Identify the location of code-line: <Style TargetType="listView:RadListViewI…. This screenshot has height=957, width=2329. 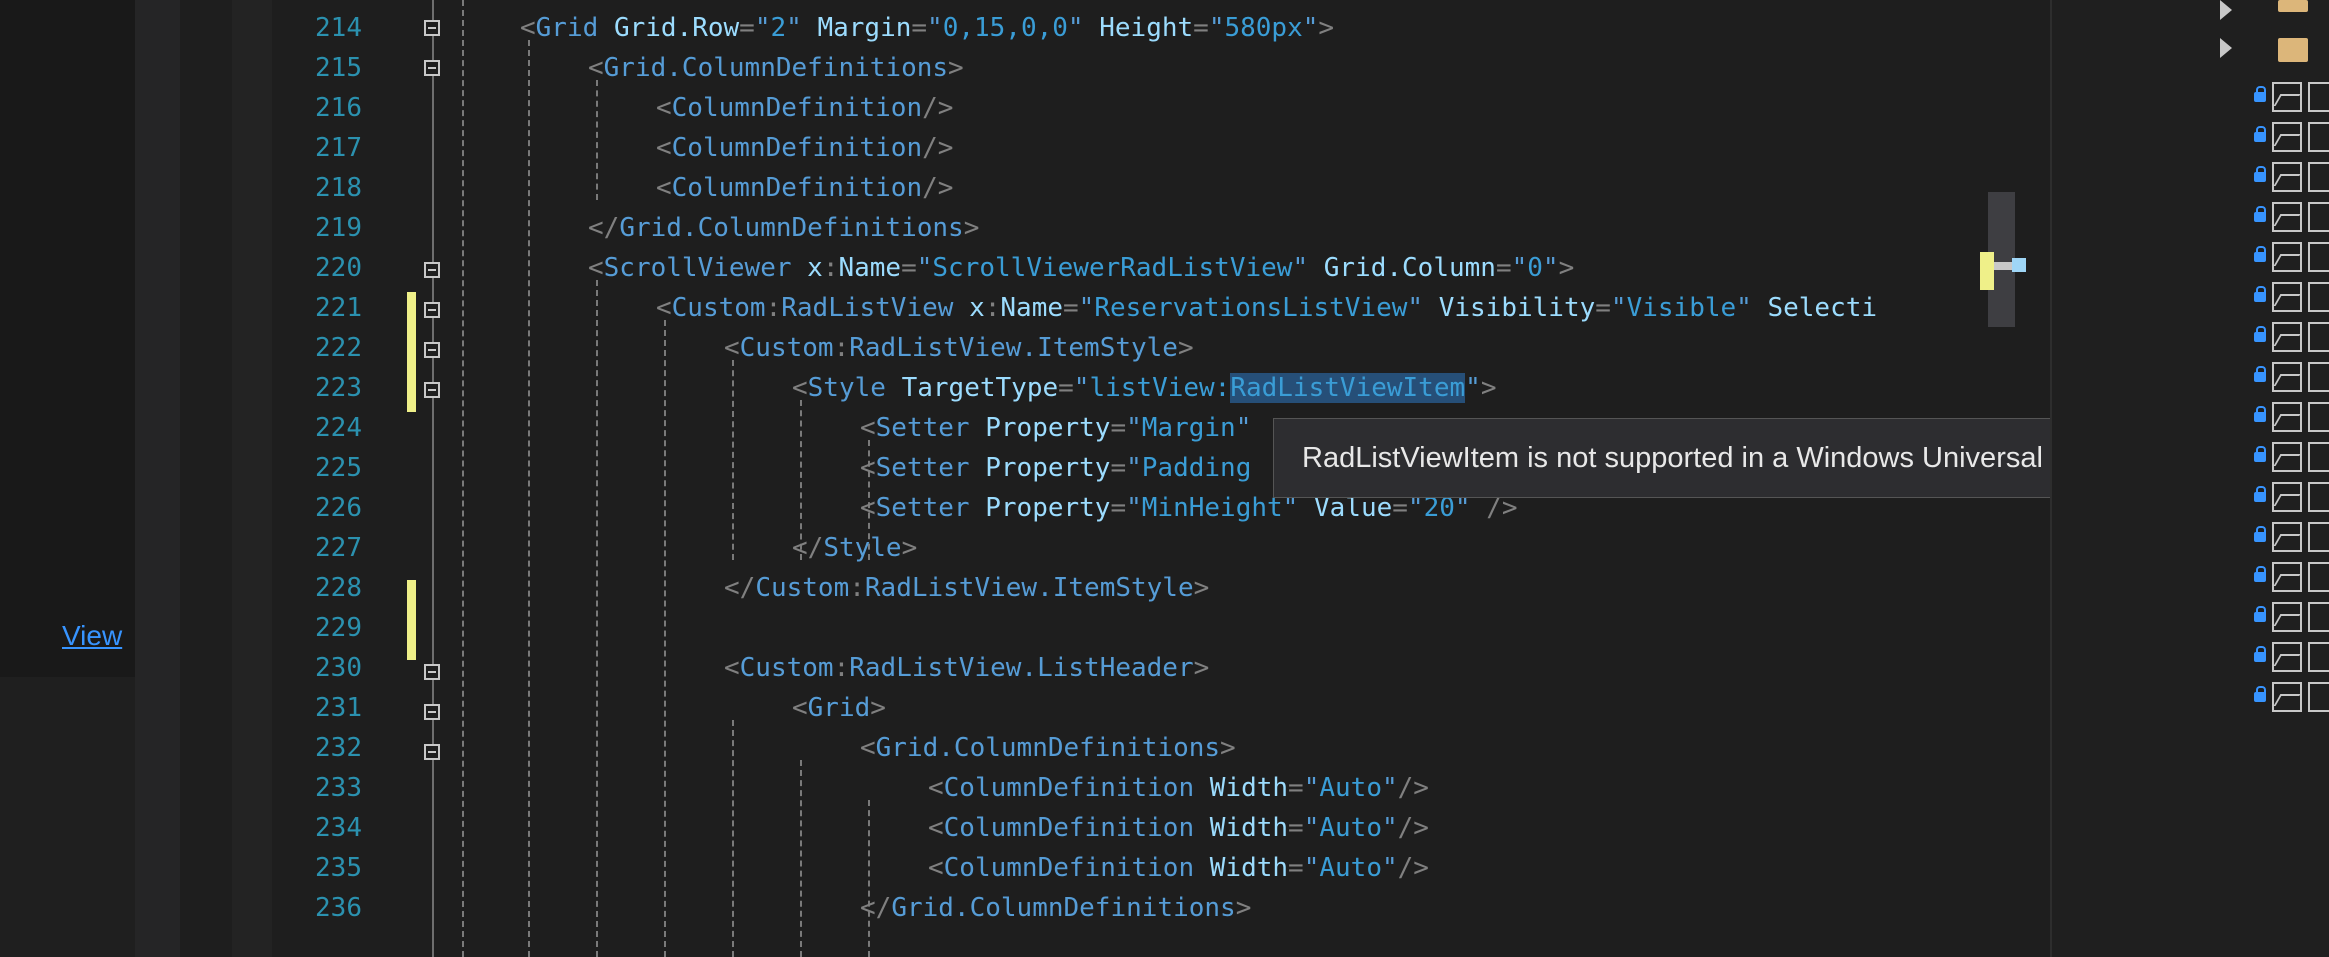
(1144, 388).